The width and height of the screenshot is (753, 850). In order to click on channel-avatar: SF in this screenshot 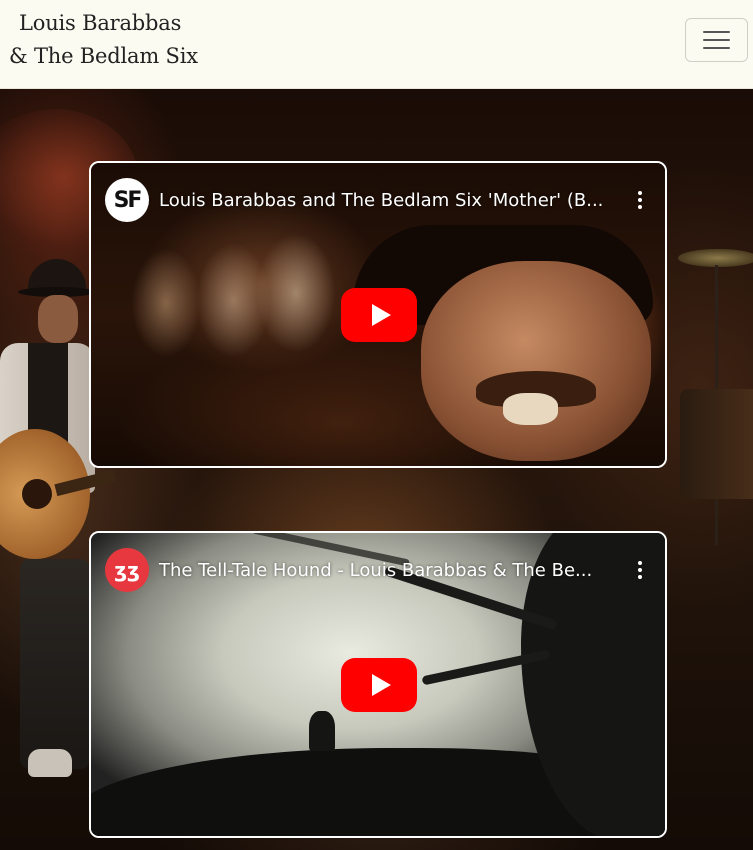, I will do `click(127, 200)`.